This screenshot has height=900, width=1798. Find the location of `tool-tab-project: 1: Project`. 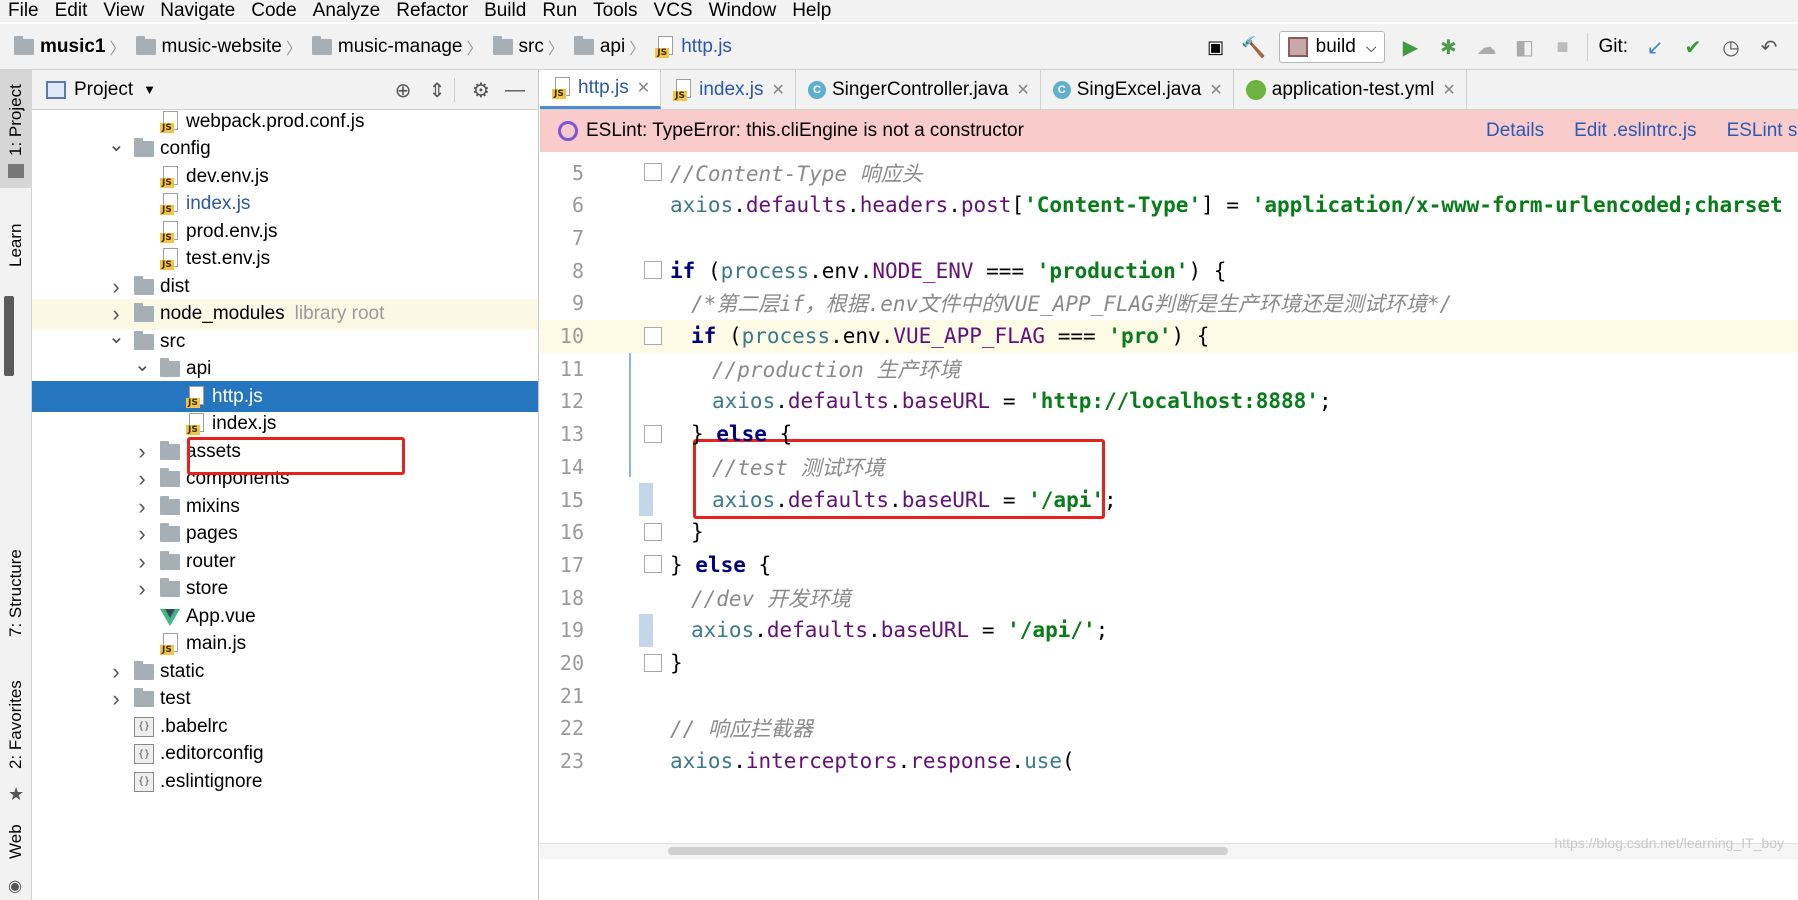

tool-tab-project: 1: Project is located at coordinates (16, 120).